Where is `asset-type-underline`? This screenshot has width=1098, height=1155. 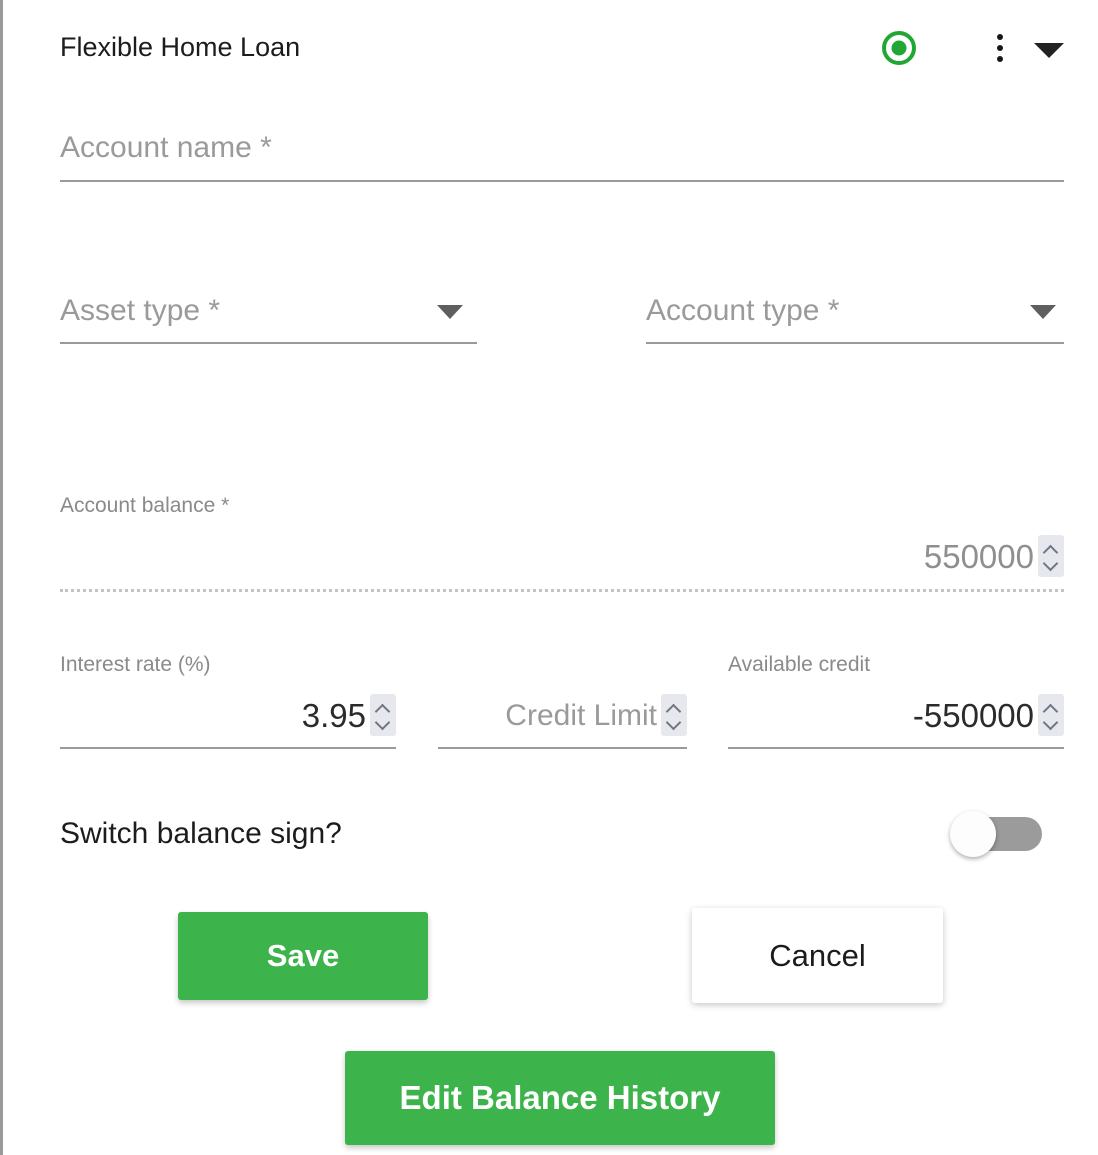 asset-type-underline is located at coordinates (268, 343).